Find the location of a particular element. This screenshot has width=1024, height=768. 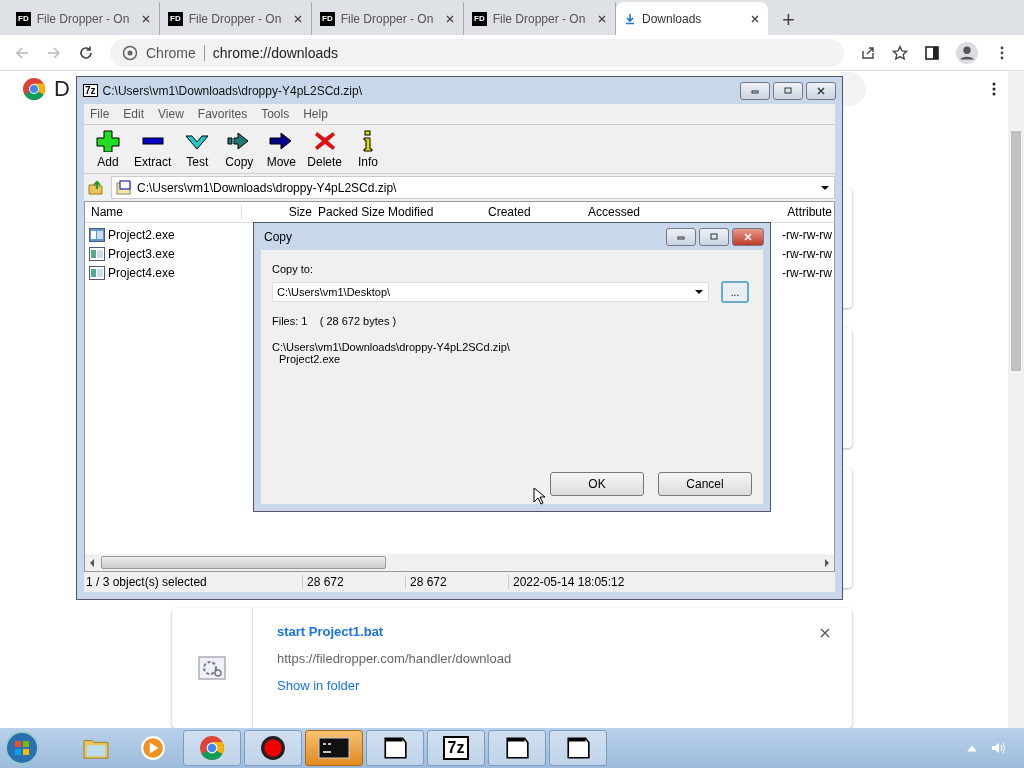

source-url: https://filedropper.com/handler/download is located at coordinates (394, 658).